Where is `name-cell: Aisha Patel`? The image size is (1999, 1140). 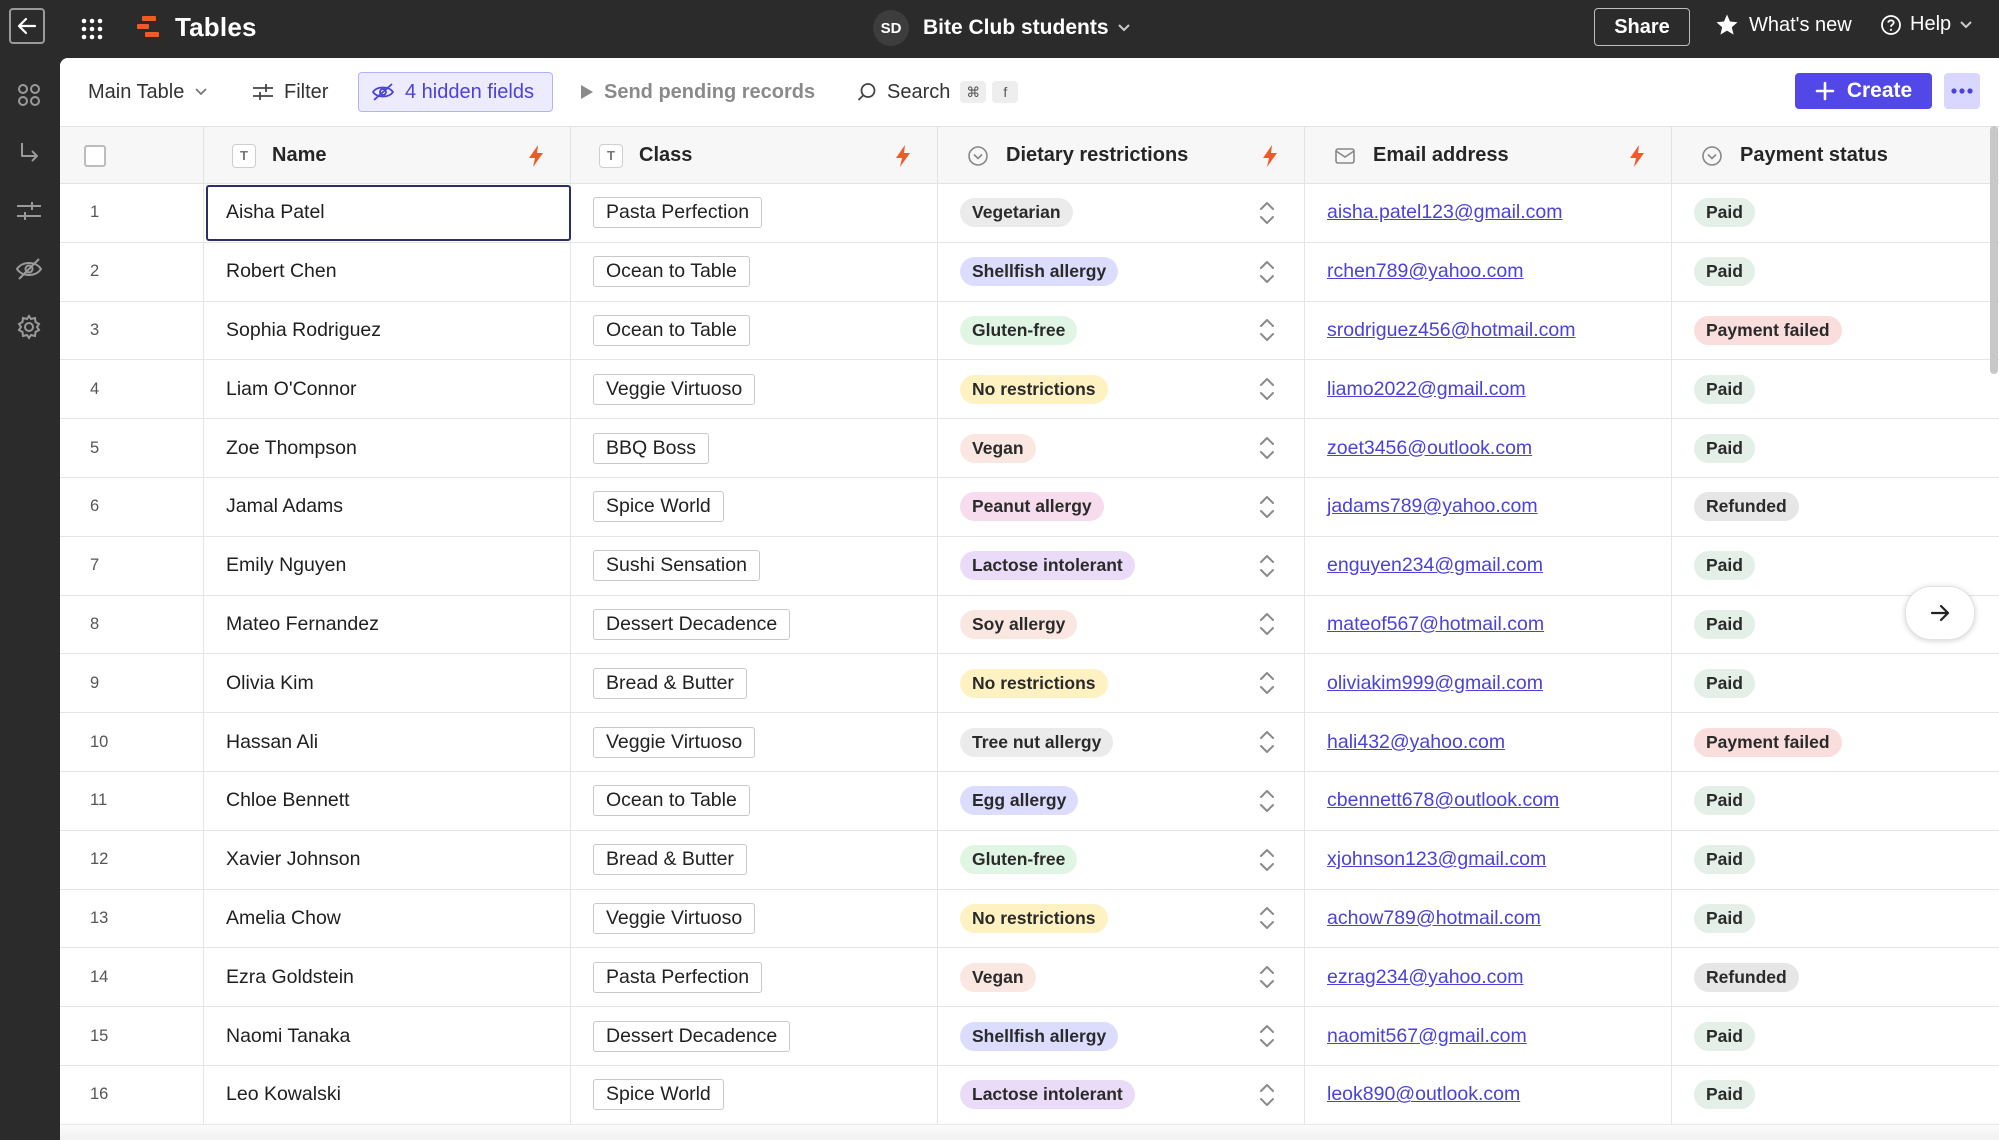 name-cell: Aisha Patel is located at coordinates (387, 213).